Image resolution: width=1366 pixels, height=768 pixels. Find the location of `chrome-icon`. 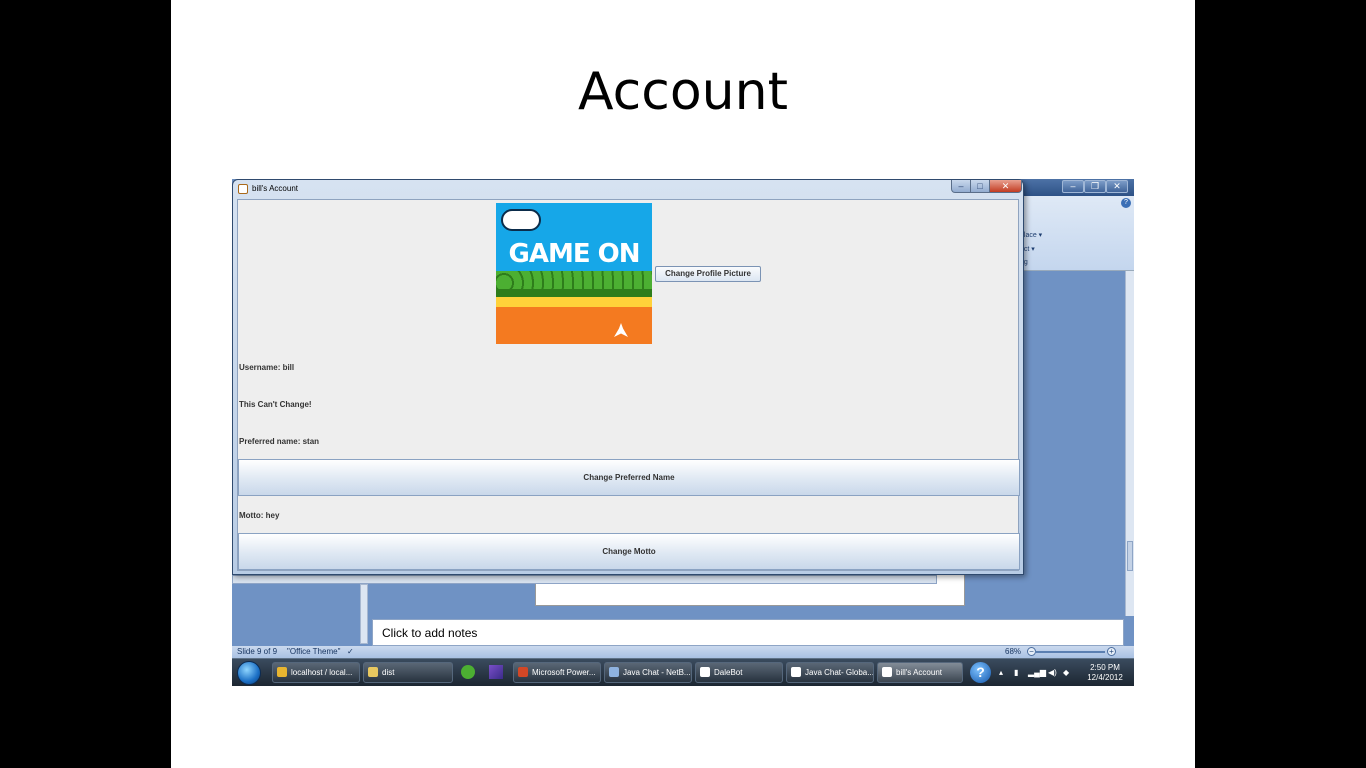

chrome-icon is located at coordinates (282, 672).